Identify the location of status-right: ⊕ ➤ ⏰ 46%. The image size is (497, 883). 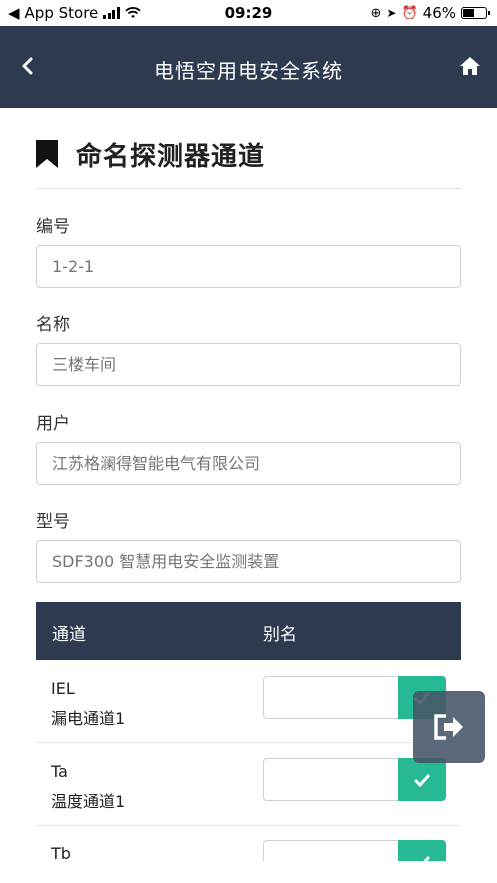
(430, 13).